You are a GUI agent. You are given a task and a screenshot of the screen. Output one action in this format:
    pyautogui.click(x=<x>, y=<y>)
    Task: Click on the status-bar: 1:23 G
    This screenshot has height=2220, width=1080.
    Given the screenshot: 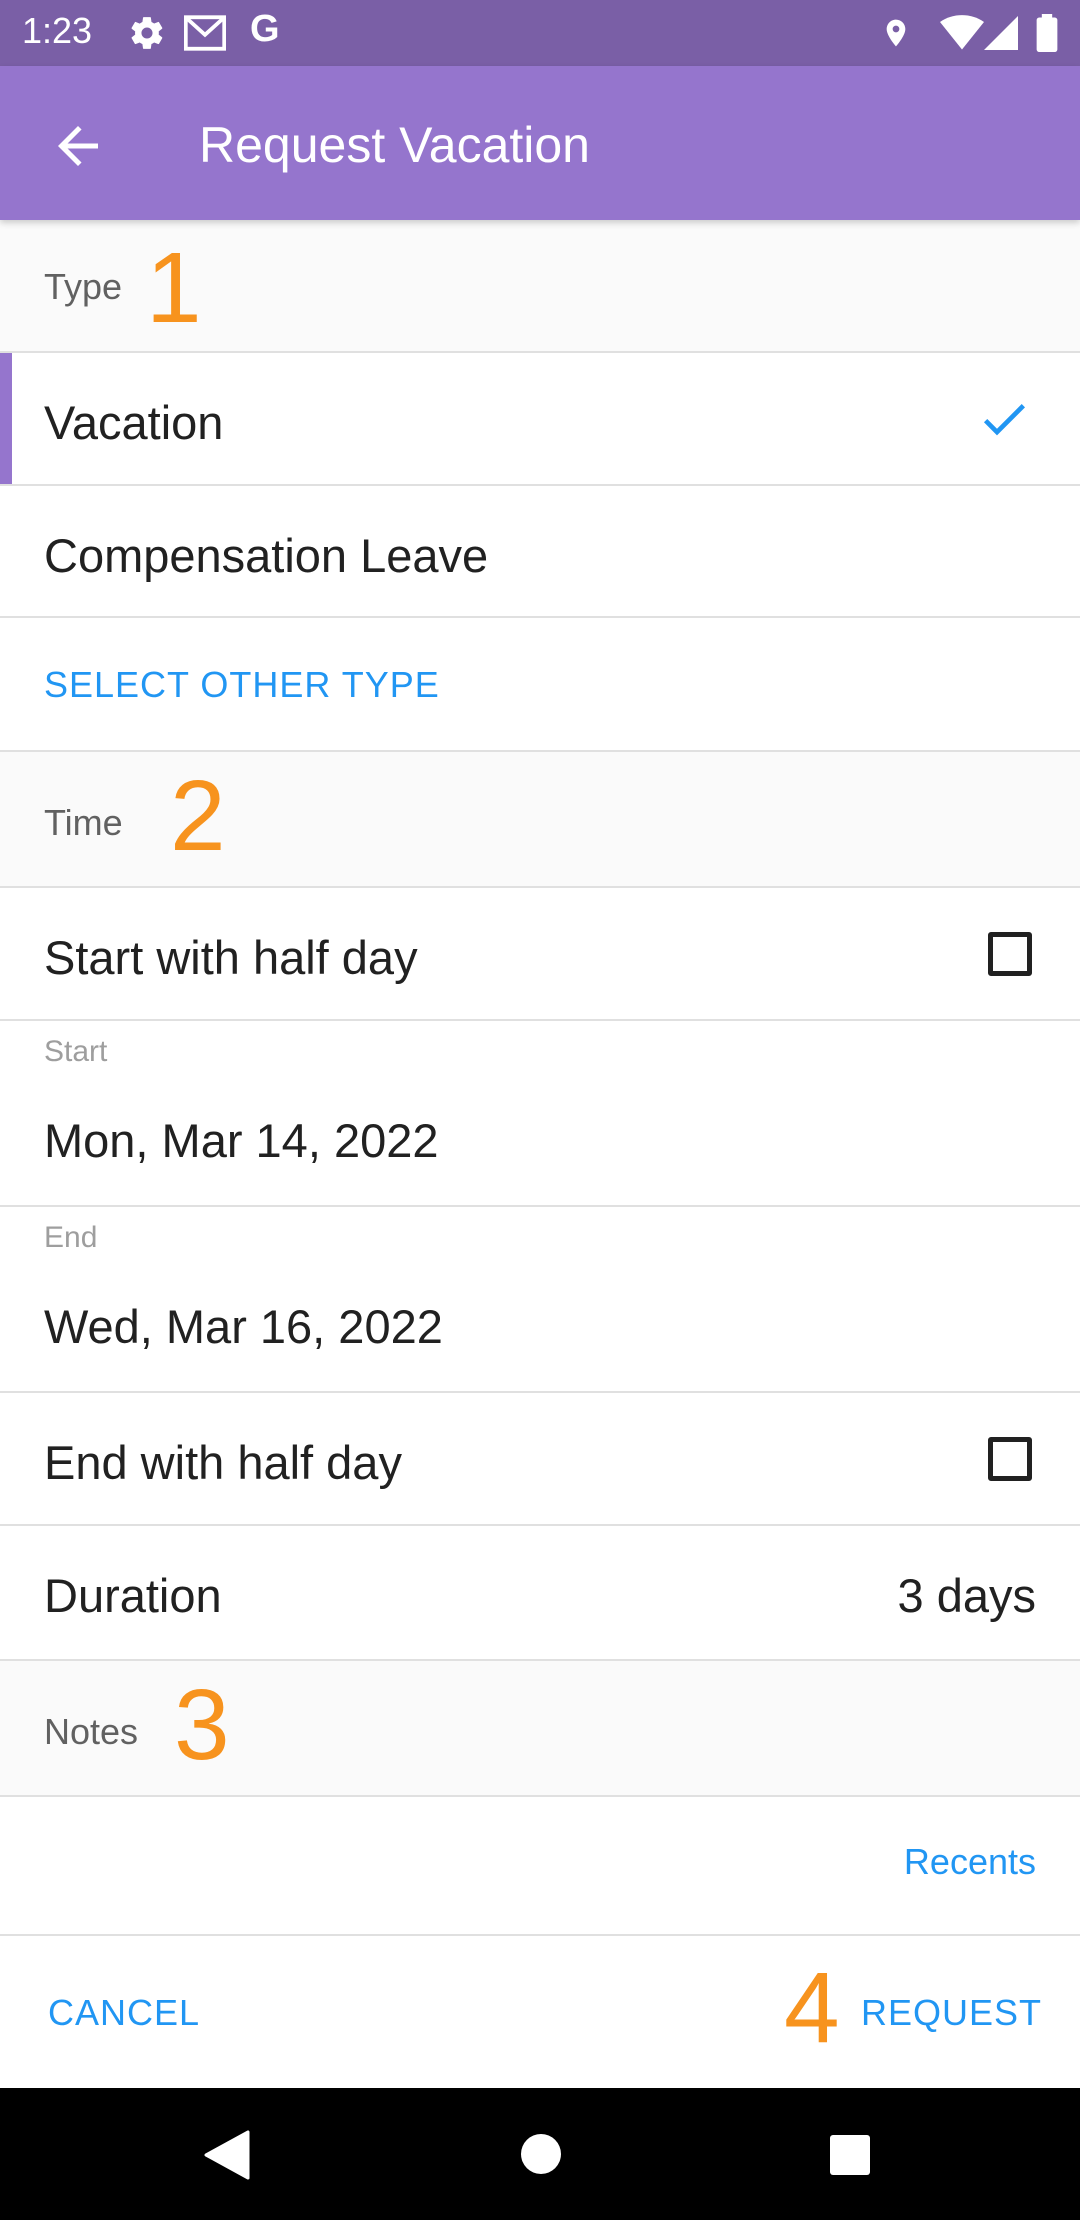 What is the action you would take?
    pyautogui.click(x=540, y=33)
    